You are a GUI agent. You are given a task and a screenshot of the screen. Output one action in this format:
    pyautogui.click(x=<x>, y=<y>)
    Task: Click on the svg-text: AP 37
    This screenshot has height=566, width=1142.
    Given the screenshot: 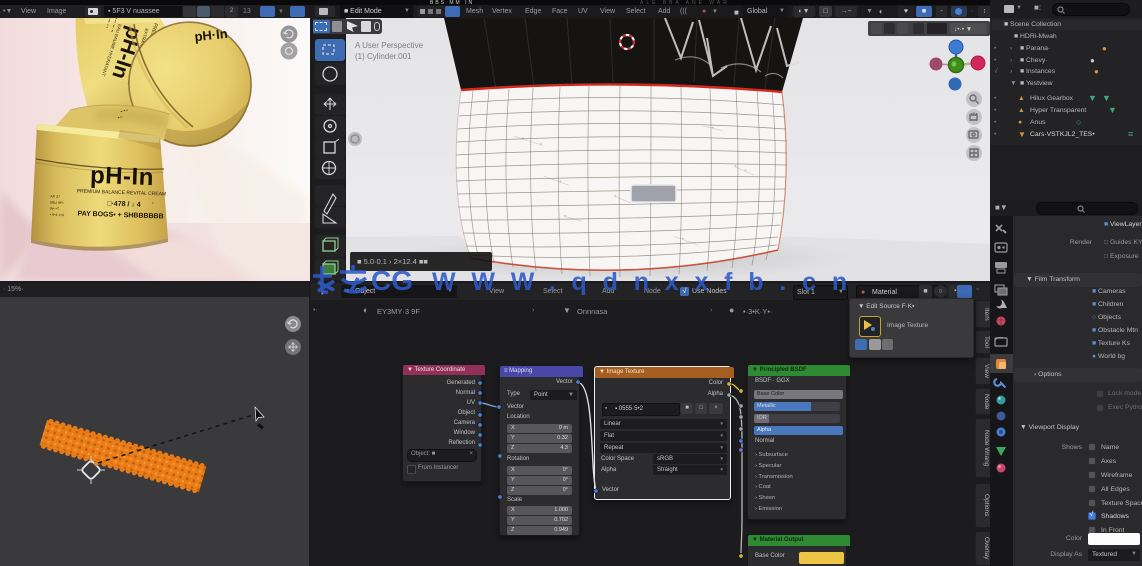 What is the action you would take?
    pyautogui.click(x=55, y=197)
    